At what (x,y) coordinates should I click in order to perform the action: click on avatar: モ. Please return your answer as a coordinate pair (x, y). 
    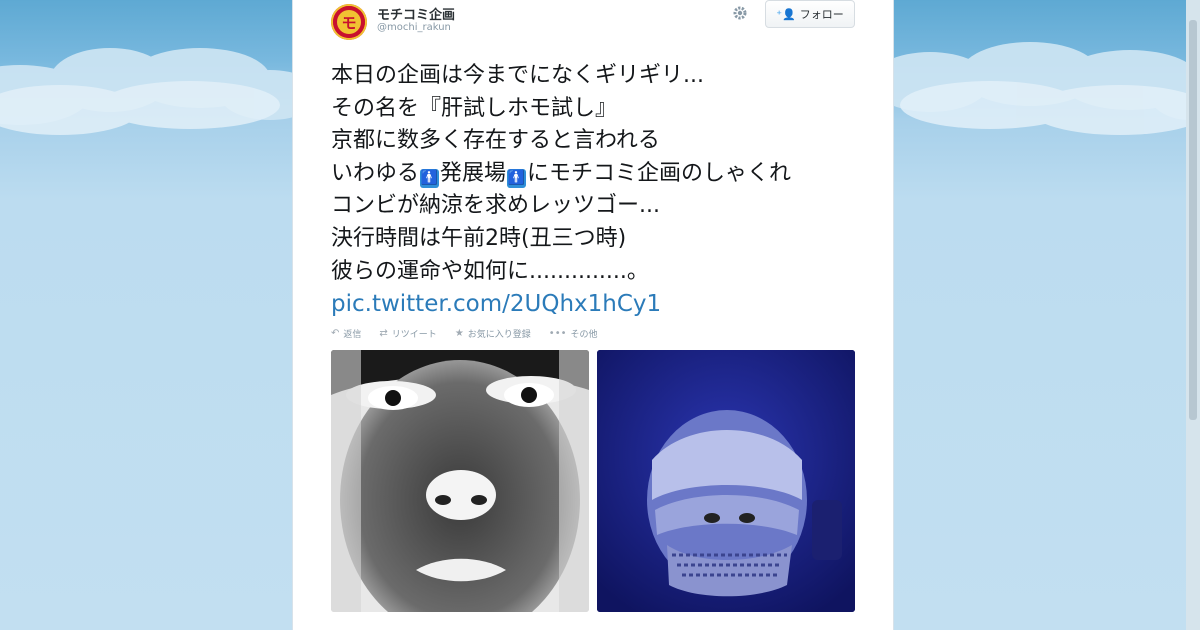
    Looking at the image, I should click on (349, 22).